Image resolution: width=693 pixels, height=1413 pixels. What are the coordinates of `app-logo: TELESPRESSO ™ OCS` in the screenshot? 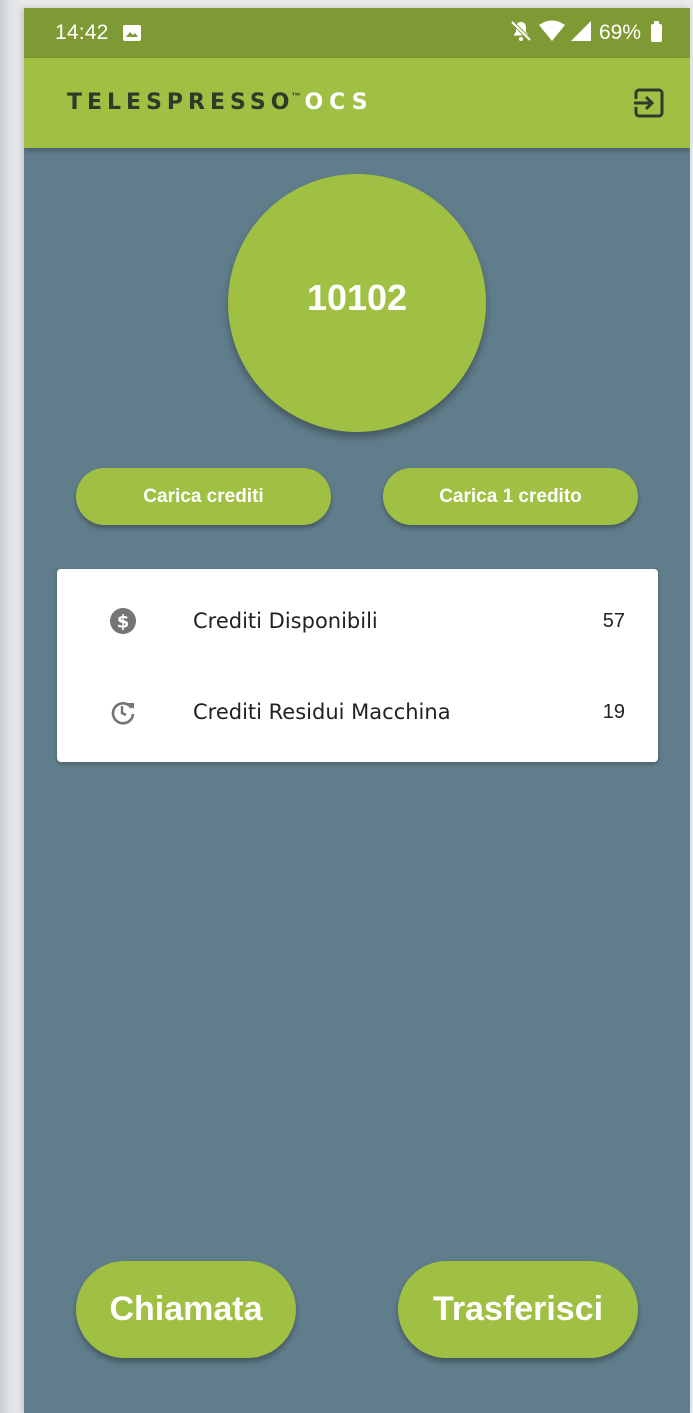 It's located at (220, 103).